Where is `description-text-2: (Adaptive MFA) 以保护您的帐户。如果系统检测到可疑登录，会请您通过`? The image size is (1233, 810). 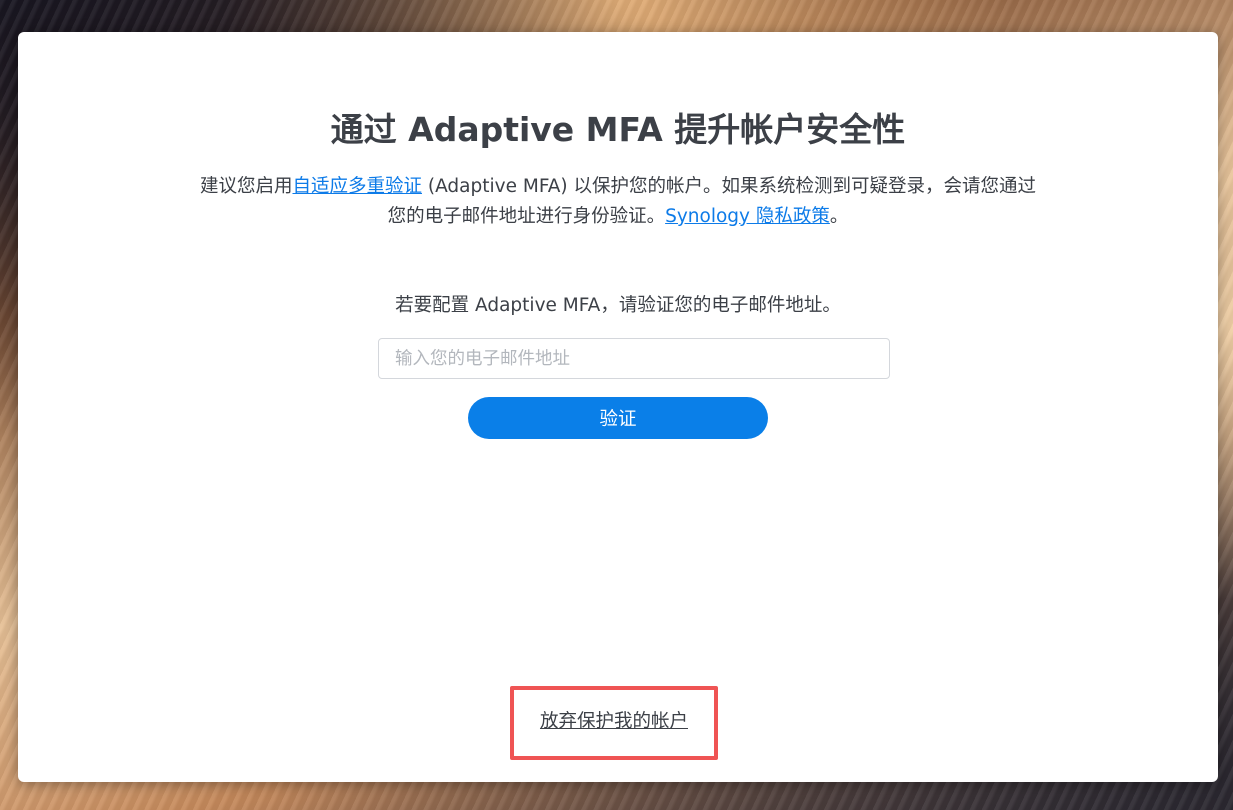 description-text-2: (Adaptive MFA) 以保护您的帐户。如果系统检测到可疑登录，会请您通过 is located at coordinates (729, 186).